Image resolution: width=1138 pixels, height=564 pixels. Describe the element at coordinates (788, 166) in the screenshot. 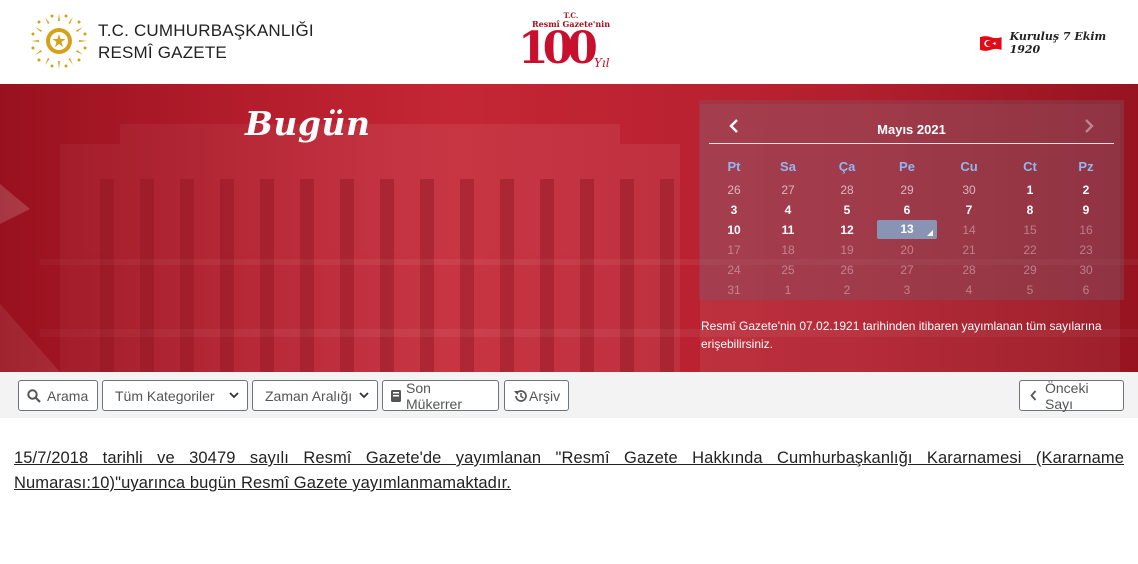

I see `weekday-header: Sa` at that location.